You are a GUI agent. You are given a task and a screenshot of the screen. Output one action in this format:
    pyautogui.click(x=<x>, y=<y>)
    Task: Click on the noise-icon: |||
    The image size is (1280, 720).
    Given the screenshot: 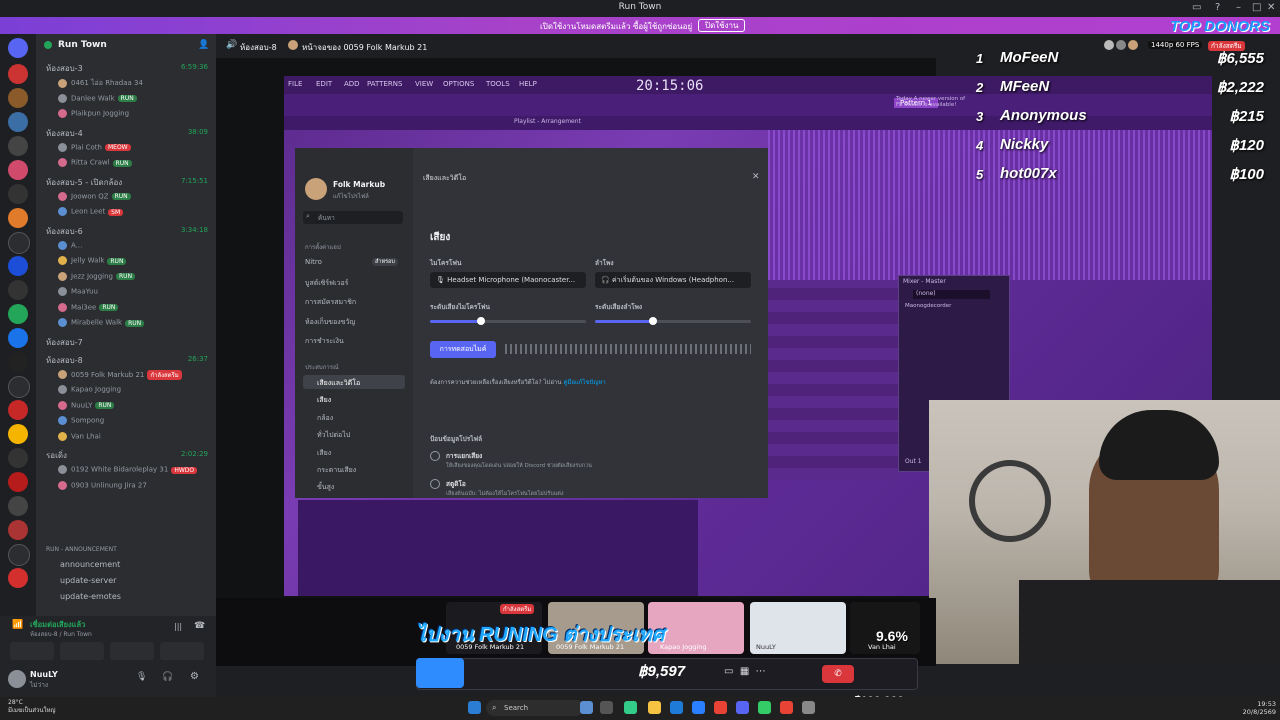 What is the action you would take?
    pyautogui.click(x=178, y=626)
    